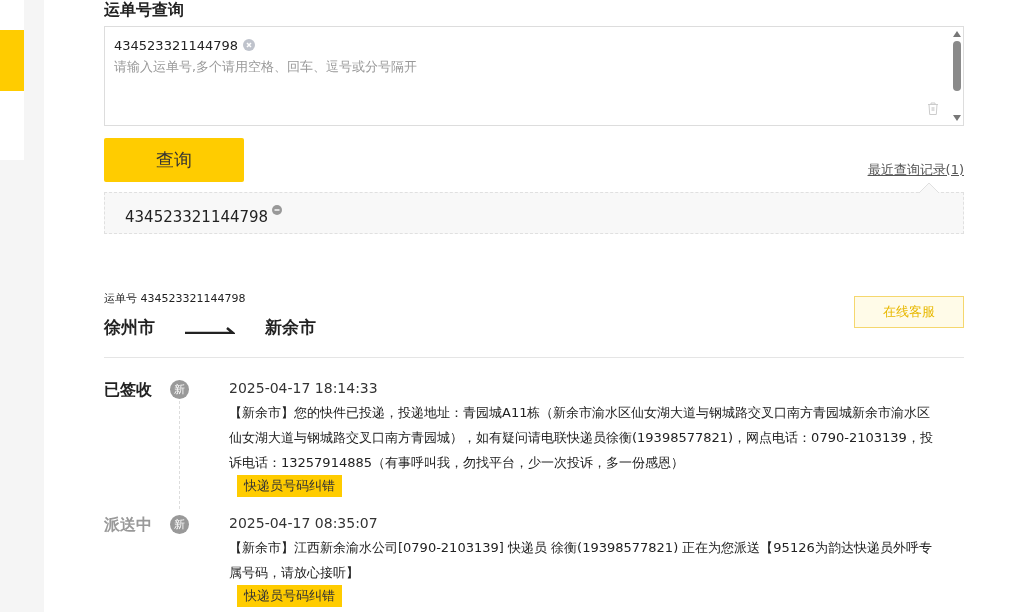 Image resolution: width=1009 pixels, height=612 pixels. I want to click on trash-icon, so click(933, 108).